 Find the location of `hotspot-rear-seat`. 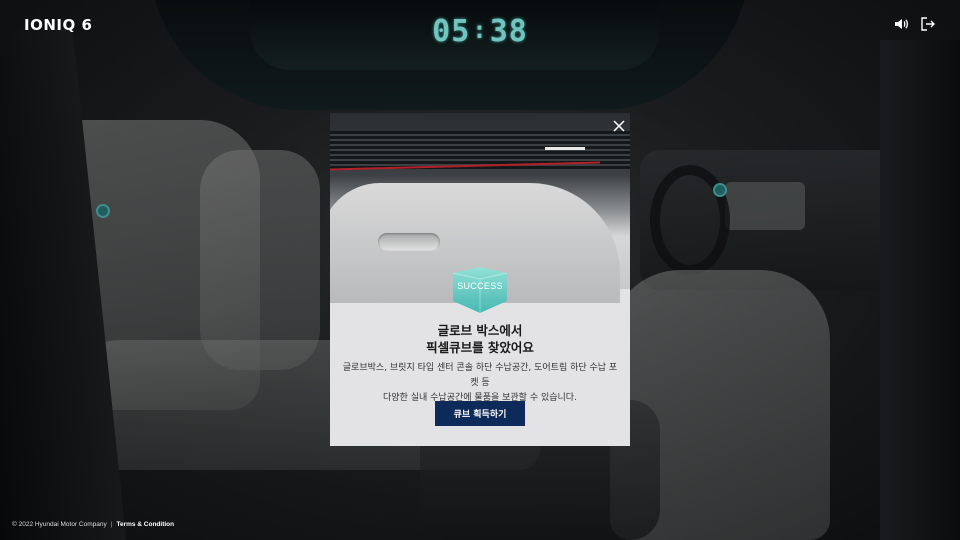

hotspot-rear-seat is located at coordinates (103, 211).